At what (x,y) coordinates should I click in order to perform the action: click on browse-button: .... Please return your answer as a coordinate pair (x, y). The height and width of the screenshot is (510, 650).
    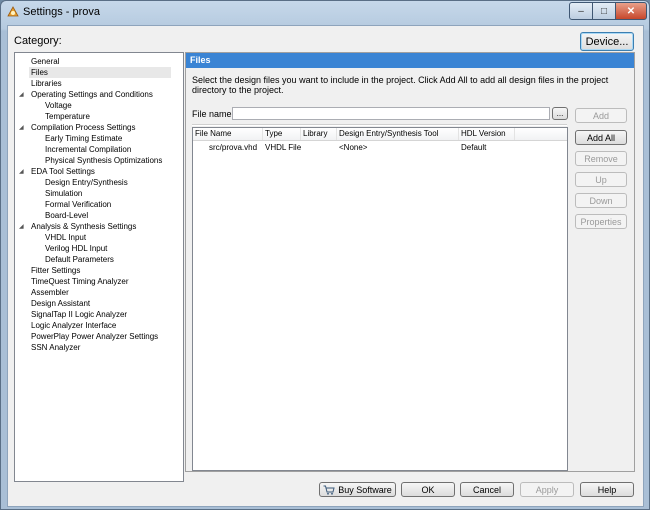
    Looking at the image, I should click on (560, 113).